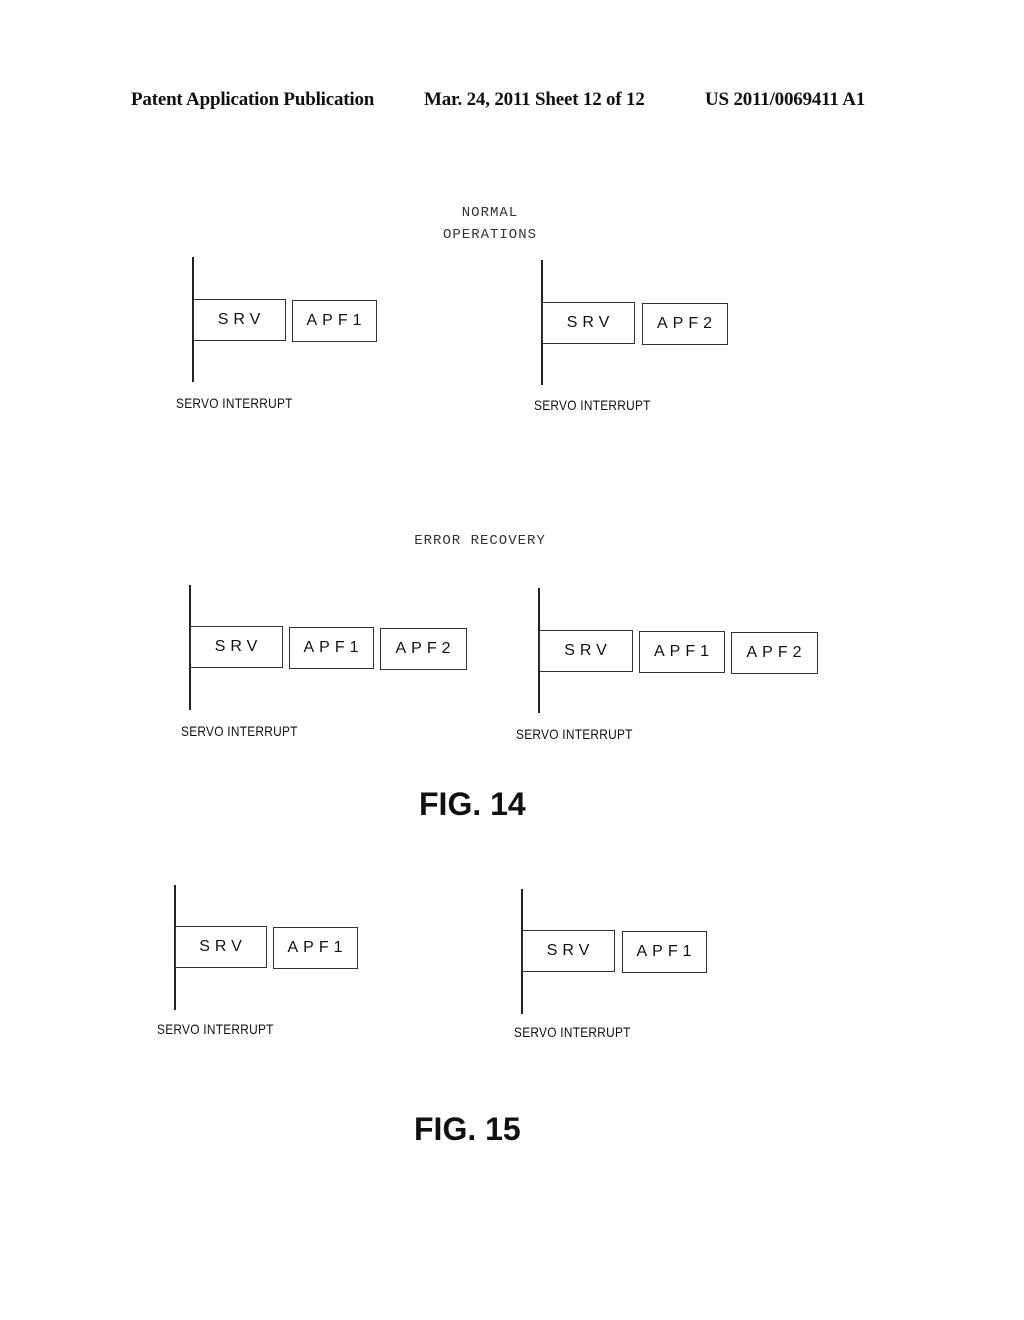  What do you see at coordinates (534, 99) in the screenshot?
I see `date-sheet: Mar. 24, 2011 Sheet 12 of 12` at bounding box center [534, 99].